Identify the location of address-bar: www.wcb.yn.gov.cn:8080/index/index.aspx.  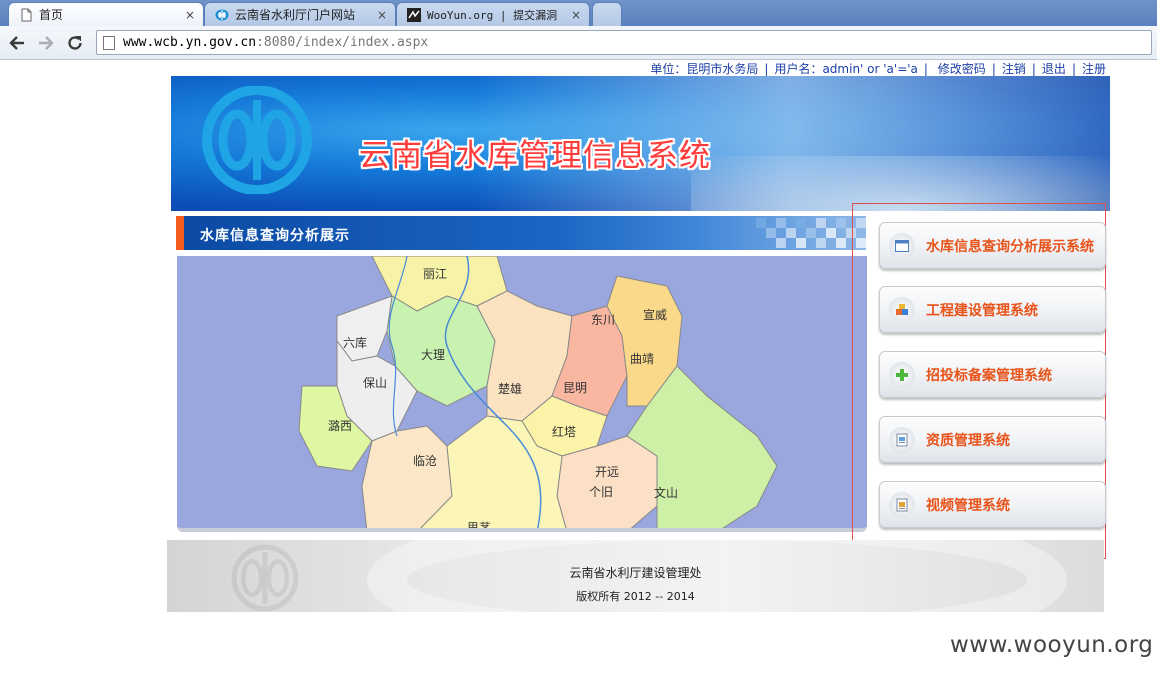
(624, 42).